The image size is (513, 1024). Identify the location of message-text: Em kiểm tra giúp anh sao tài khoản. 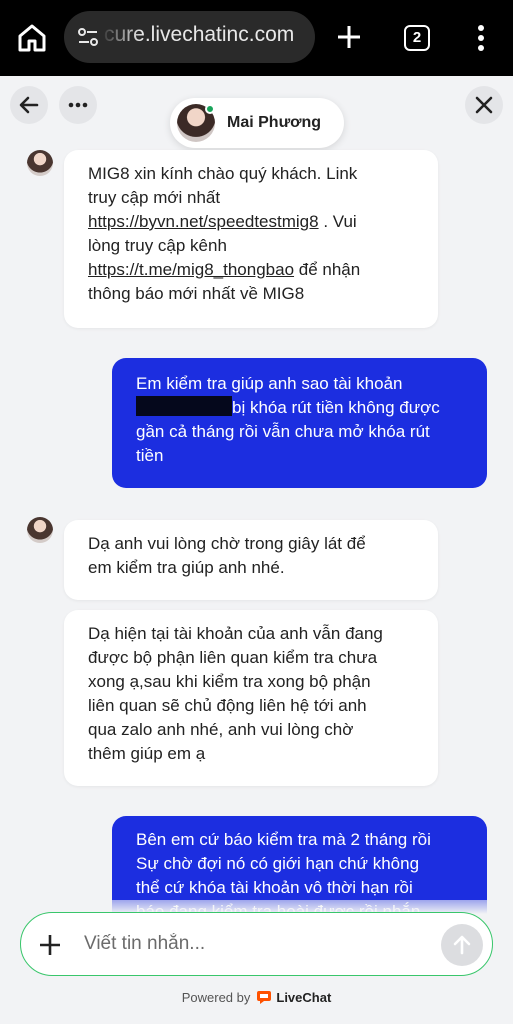
(269, 383).